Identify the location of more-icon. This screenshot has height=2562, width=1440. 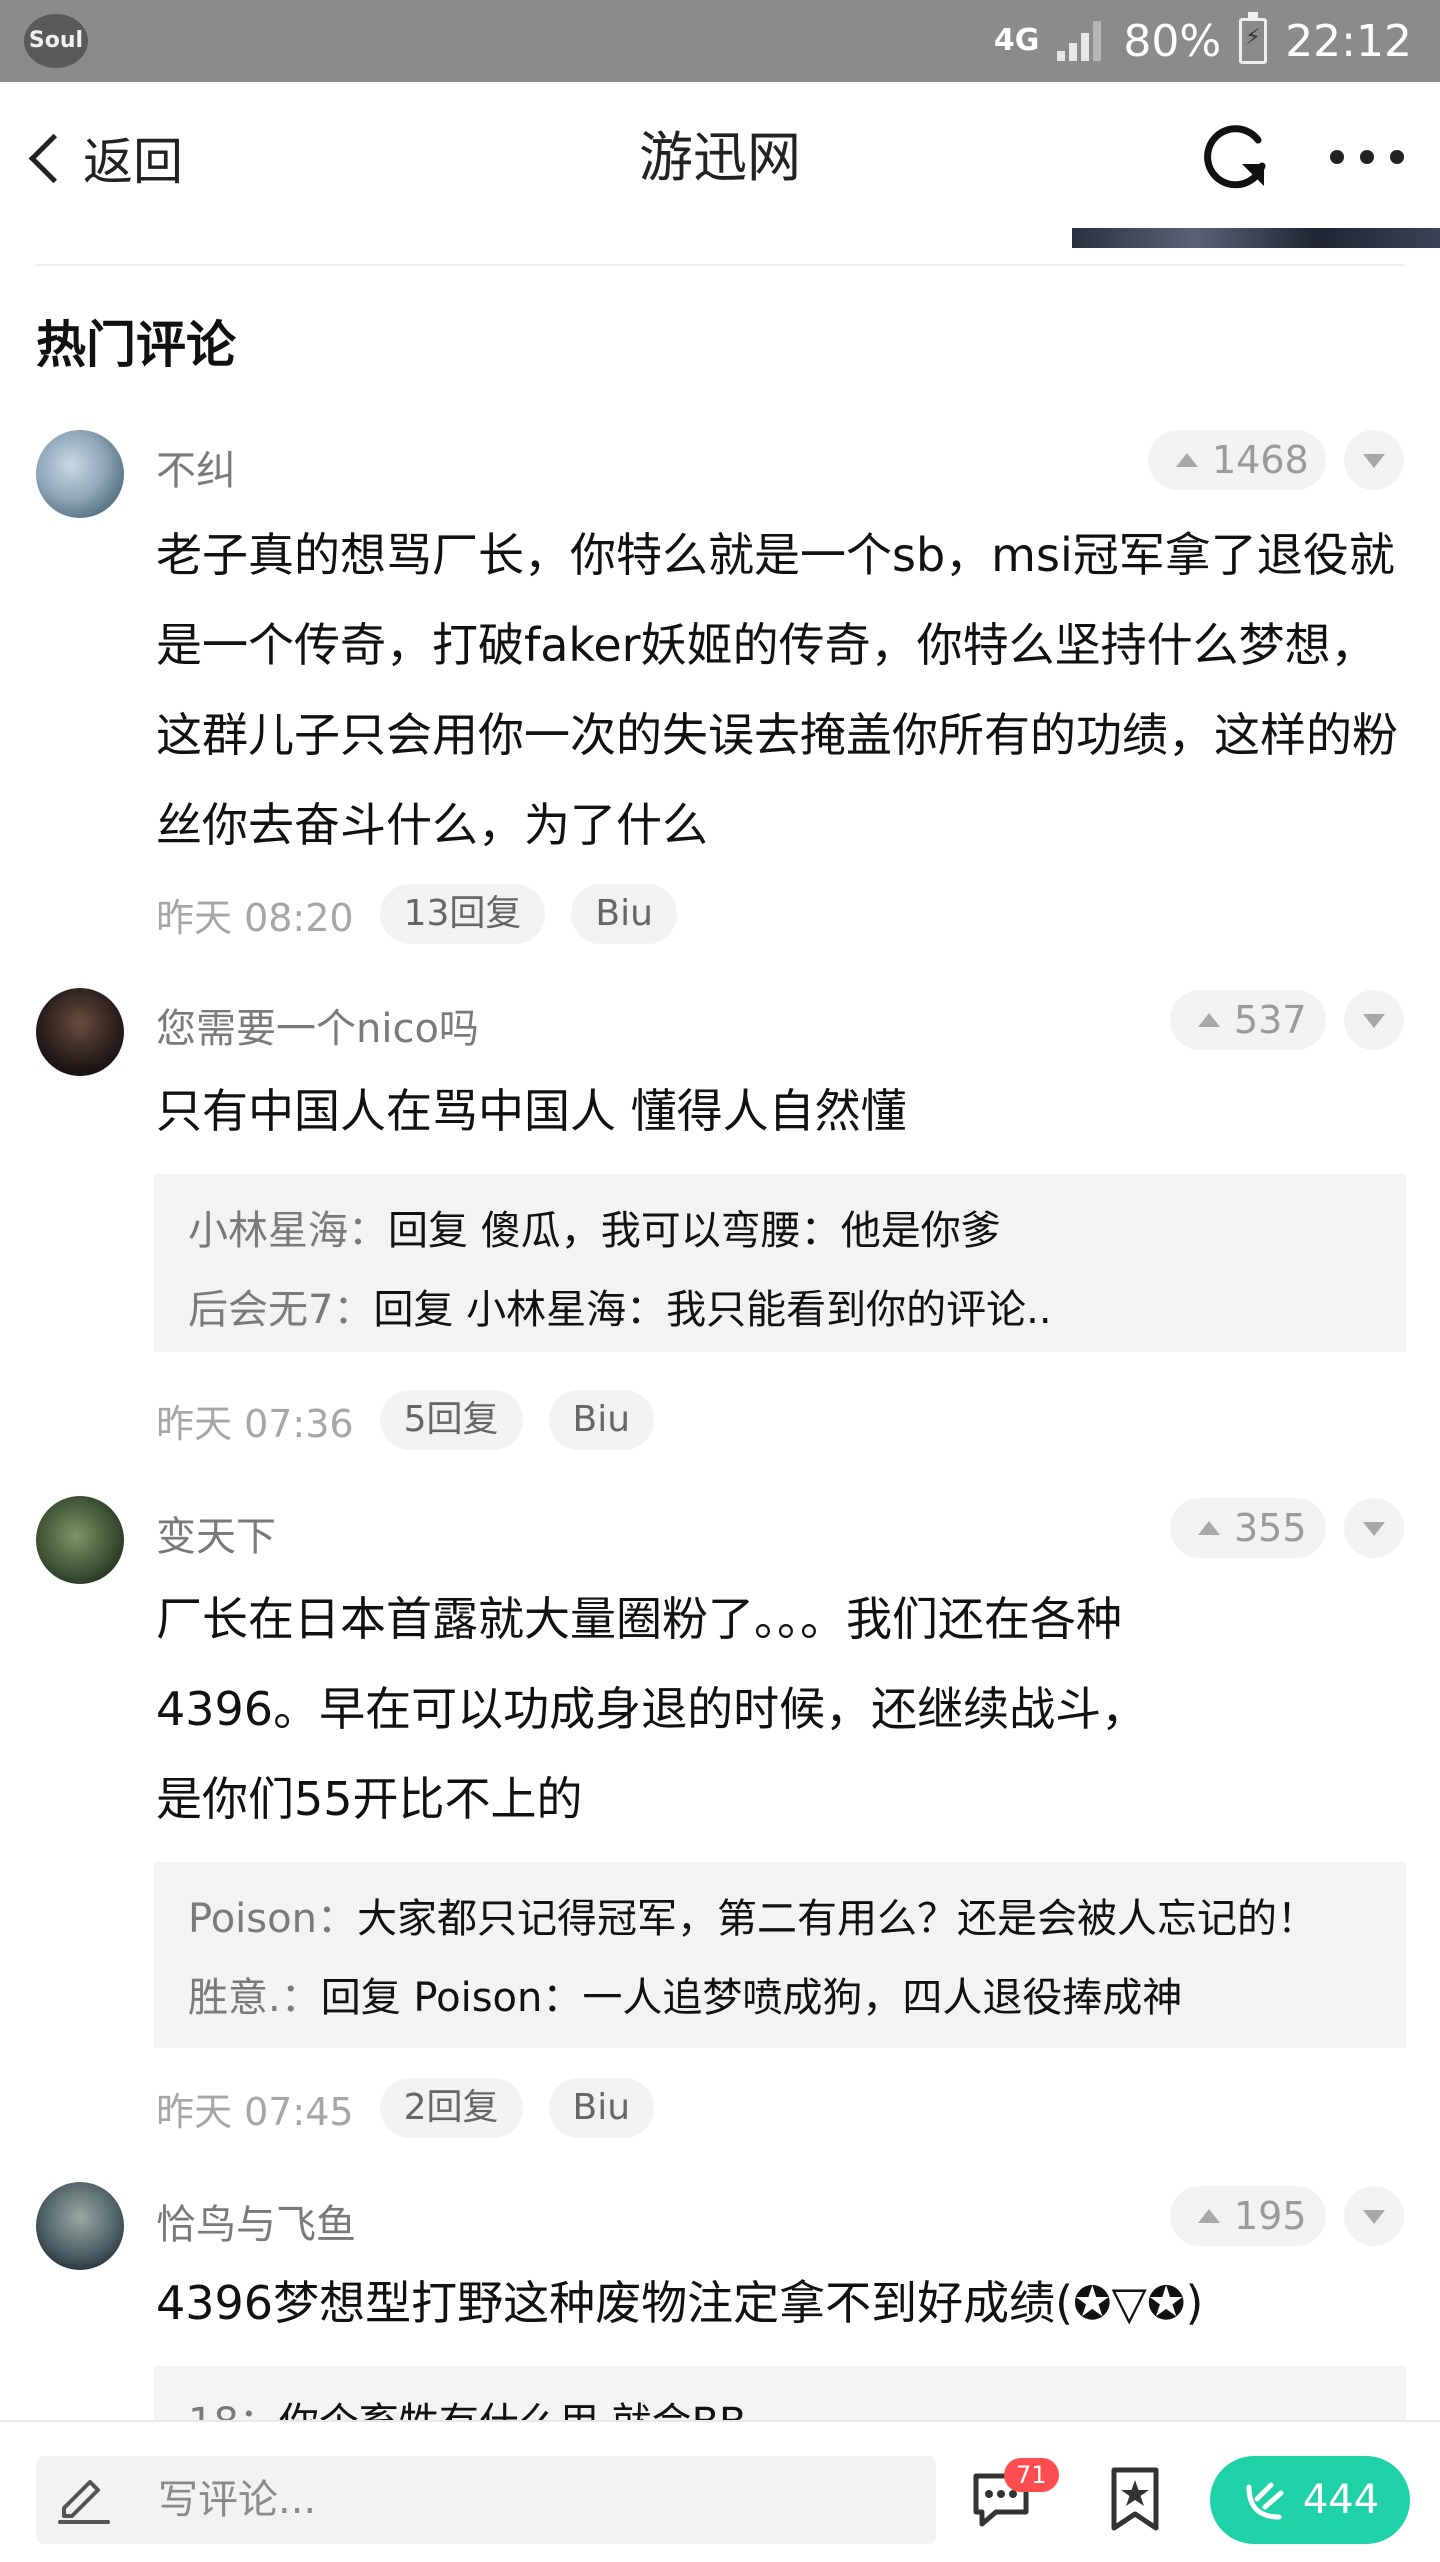
(1367, 157).